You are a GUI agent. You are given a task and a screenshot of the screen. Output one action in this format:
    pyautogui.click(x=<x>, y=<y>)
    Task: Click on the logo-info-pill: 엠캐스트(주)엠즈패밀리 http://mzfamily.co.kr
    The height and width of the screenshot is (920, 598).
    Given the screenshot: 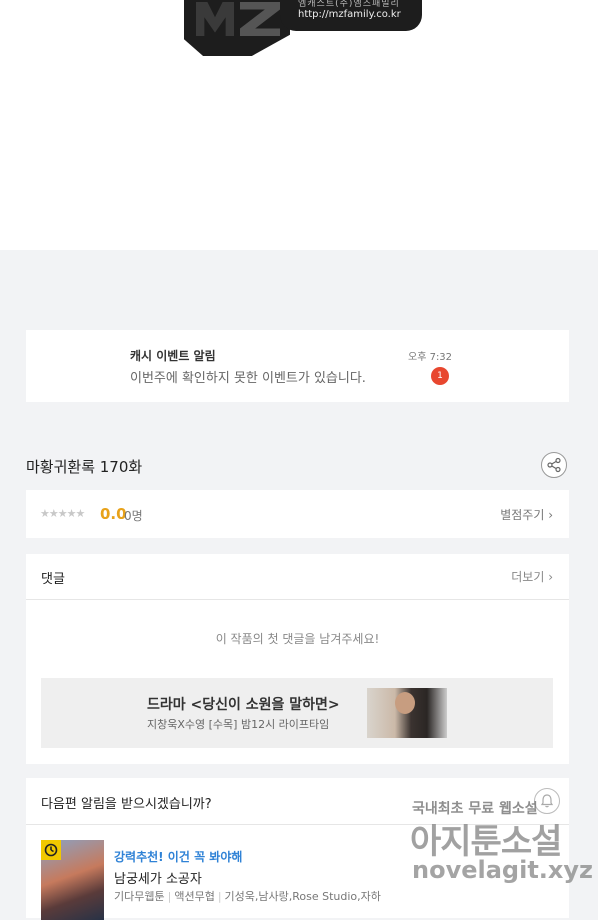 What is the action you would take?
    pyautogui.click(x=351, y=15)
    